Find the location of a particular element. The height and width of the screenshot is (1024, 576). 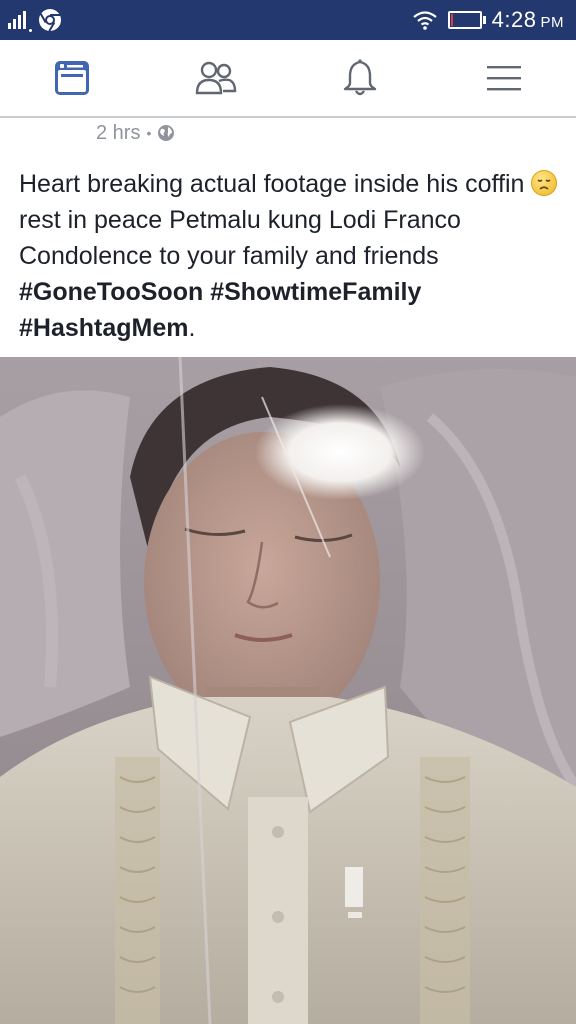

news-feed-icon is located at coordinates (72, 78).